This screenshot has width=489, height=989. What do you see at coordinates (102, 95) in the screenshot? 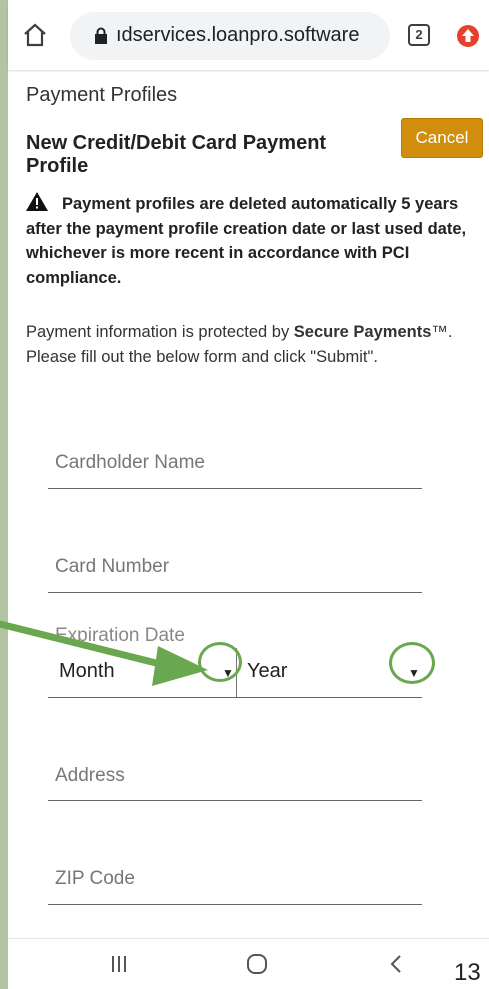
I see `page-heading: Payment Profiles` at bounding box center [102, 95].